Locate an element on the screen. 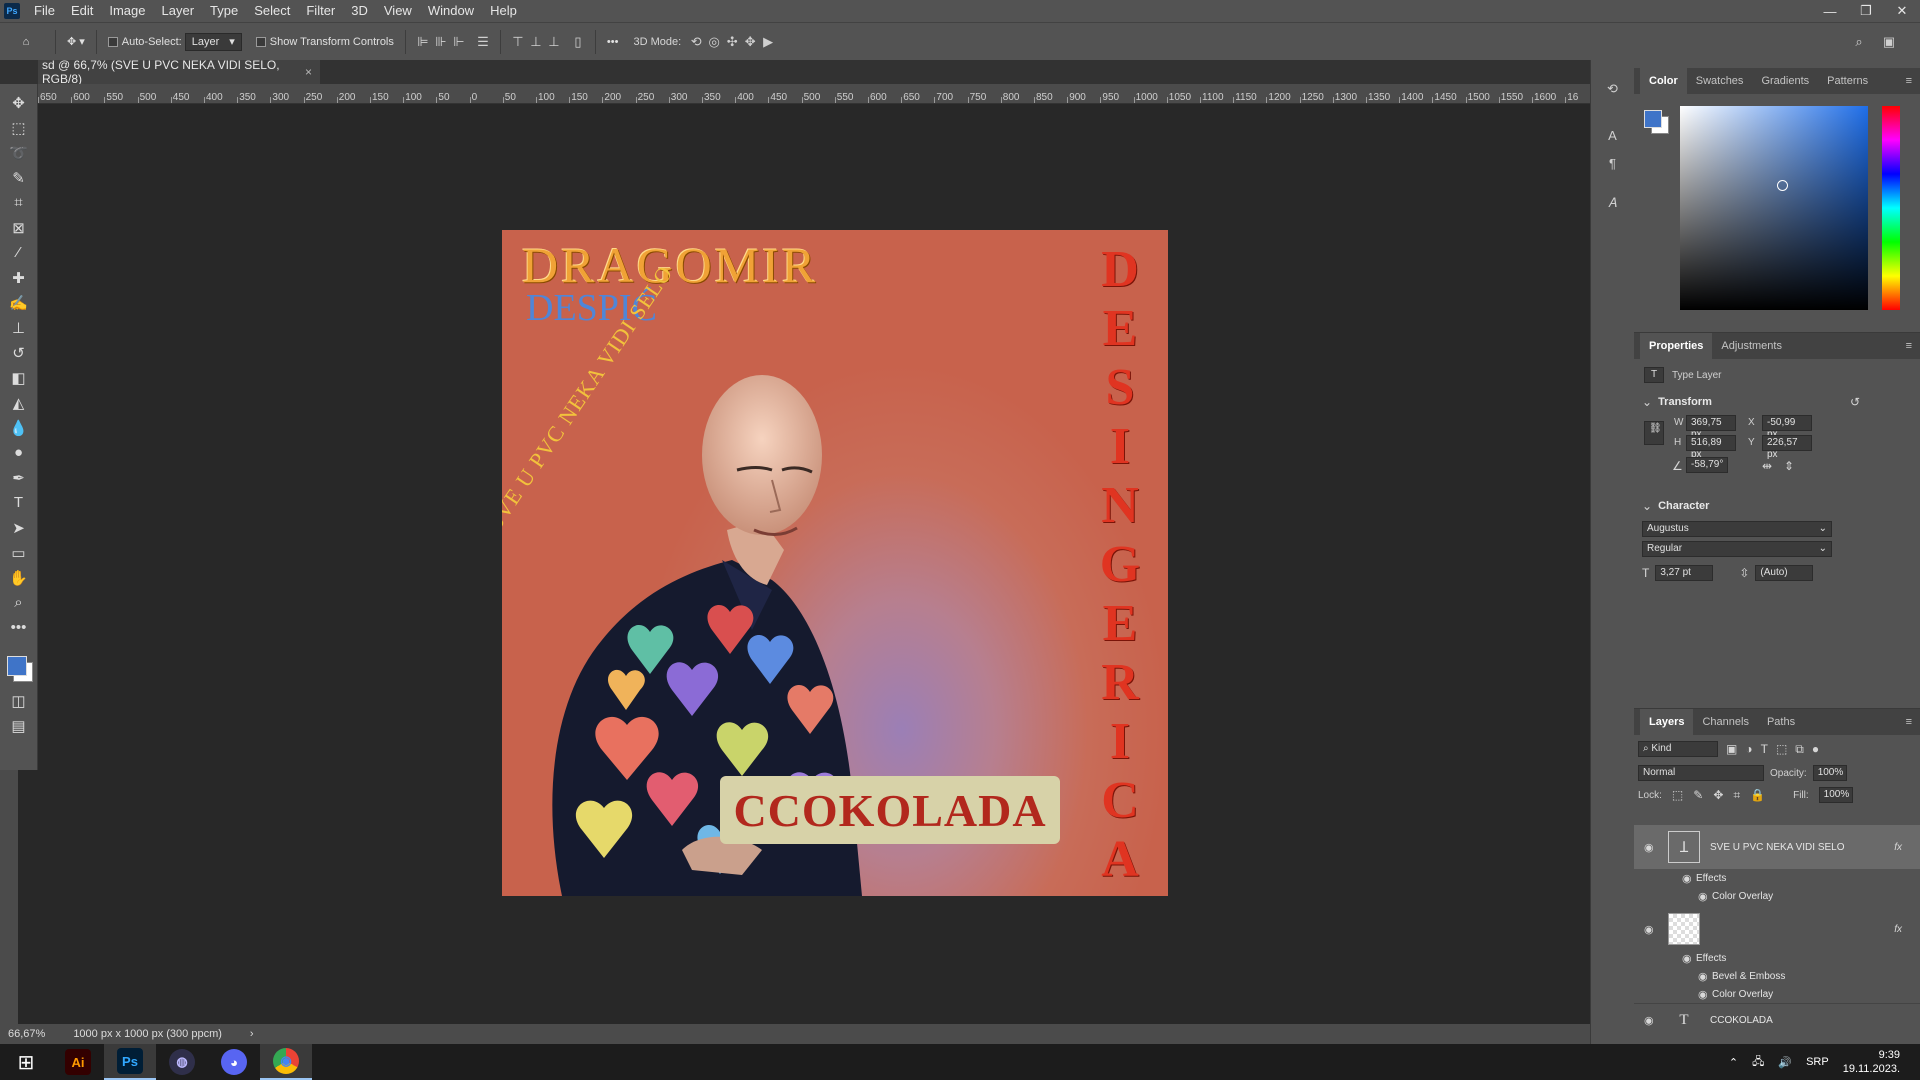 Image resolution: width=1920 pixels, height=1080 pixels. slide-3d-icon: ✥ is located at coordinates (750, 42).